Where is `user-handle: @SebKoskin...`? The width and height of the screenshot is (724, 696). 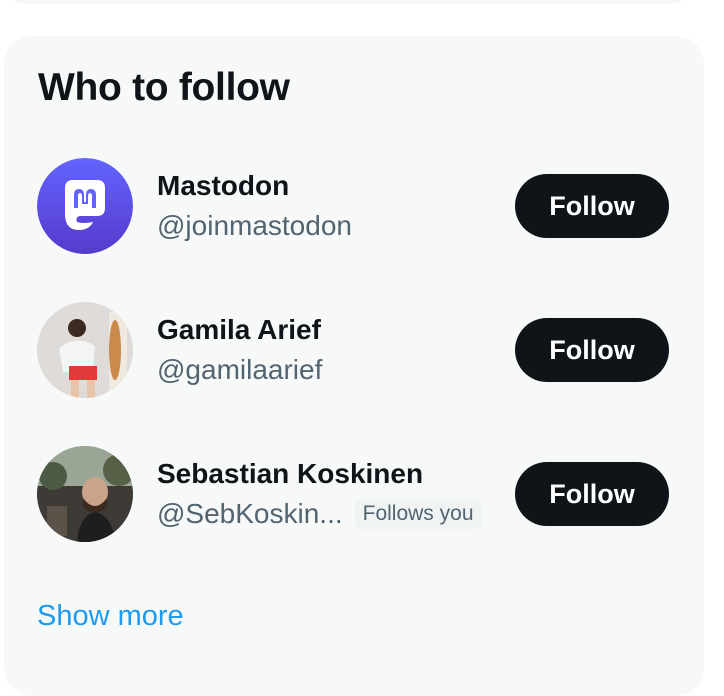 user-handle: @SebKoskin... is located at coordinates (250, 514).